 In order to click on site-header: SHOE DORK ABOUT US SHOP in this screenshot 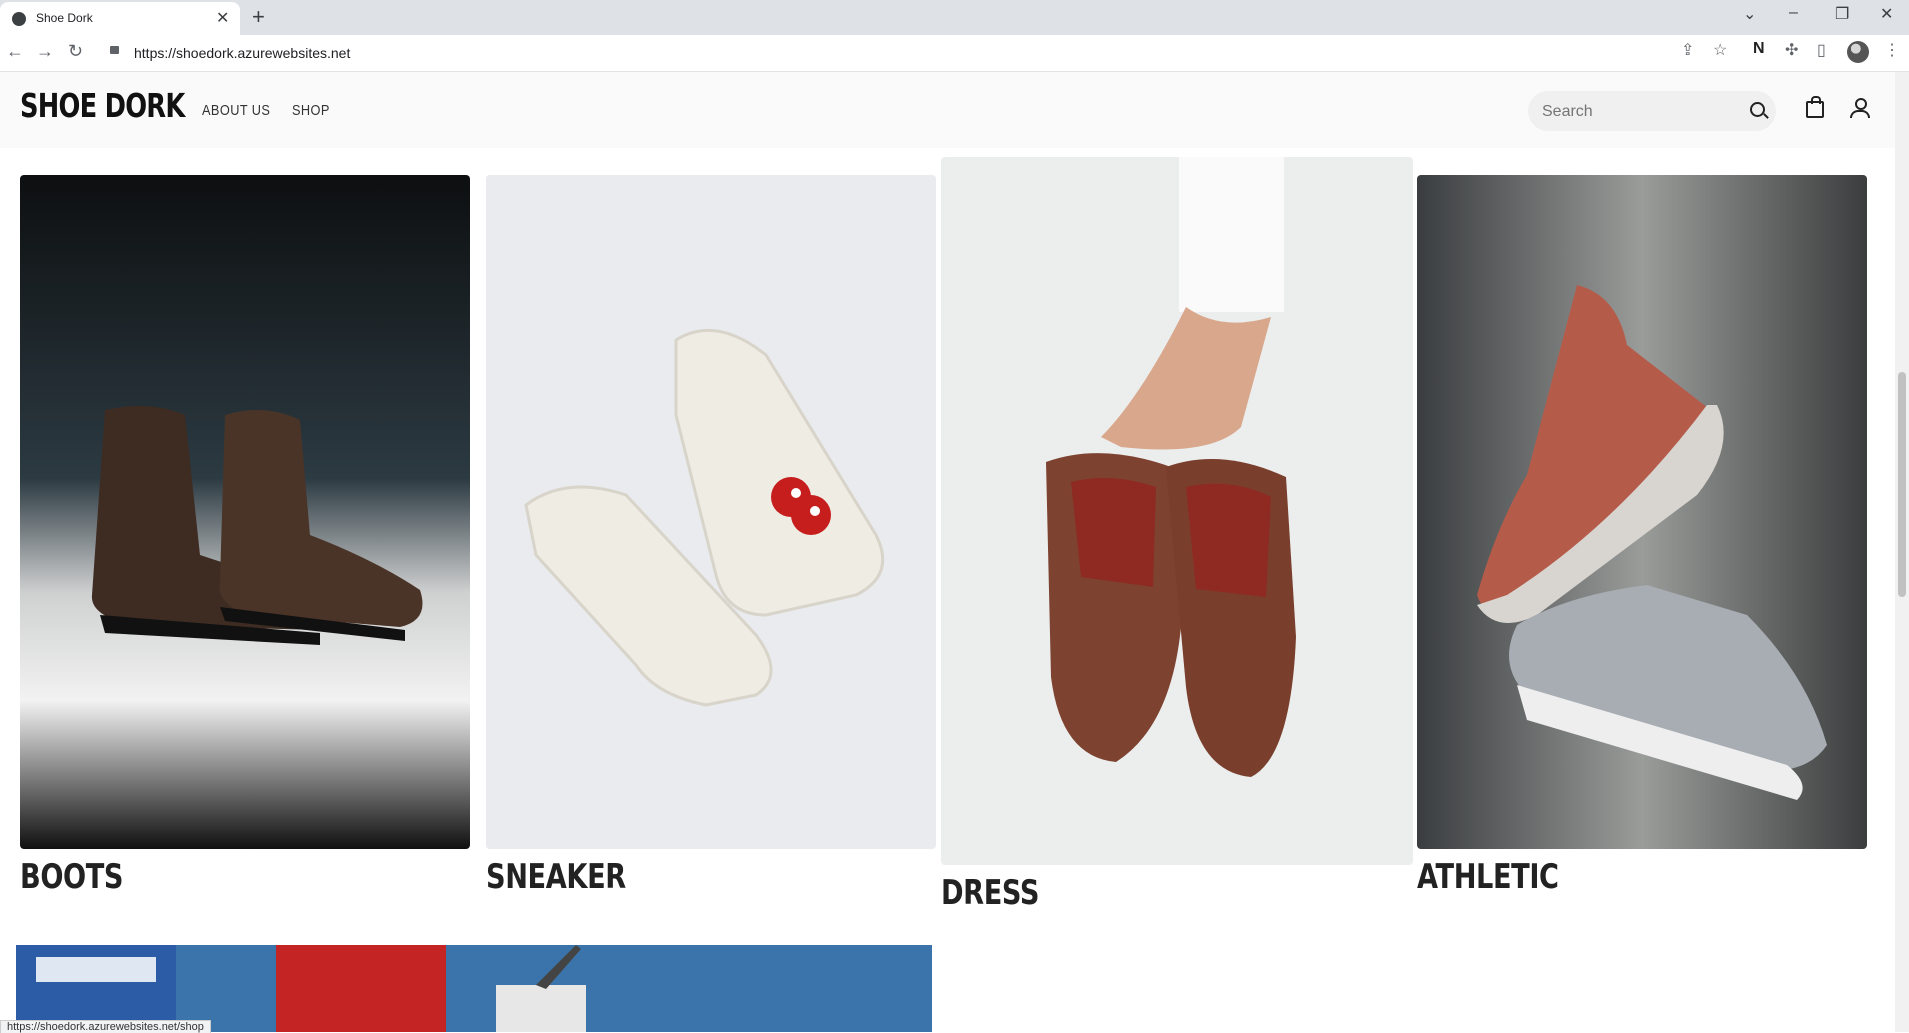, I will do `click(947, 110)`.